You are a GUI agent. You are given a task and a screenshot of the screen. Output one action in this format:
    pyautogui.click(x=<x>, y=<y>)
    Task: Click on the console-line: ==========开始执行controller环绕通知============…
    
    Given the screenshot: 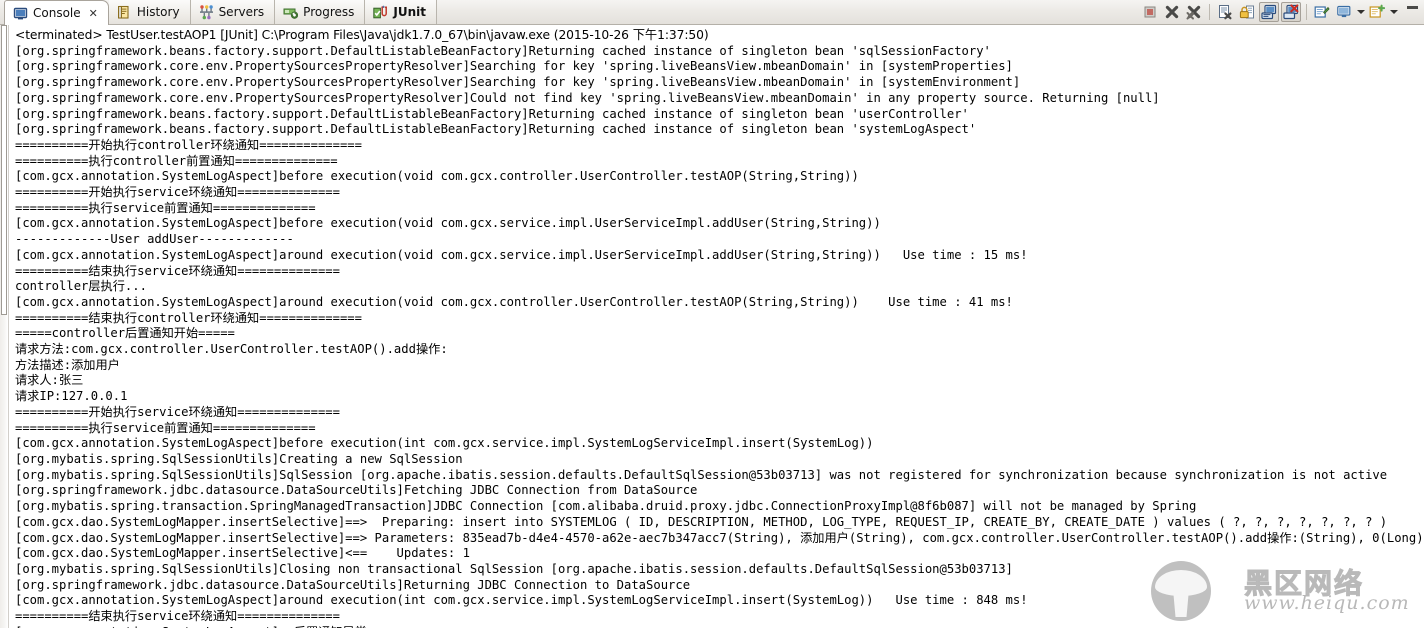 What is the action you would take?
    pyautogui.click(x=188, y=144)
    